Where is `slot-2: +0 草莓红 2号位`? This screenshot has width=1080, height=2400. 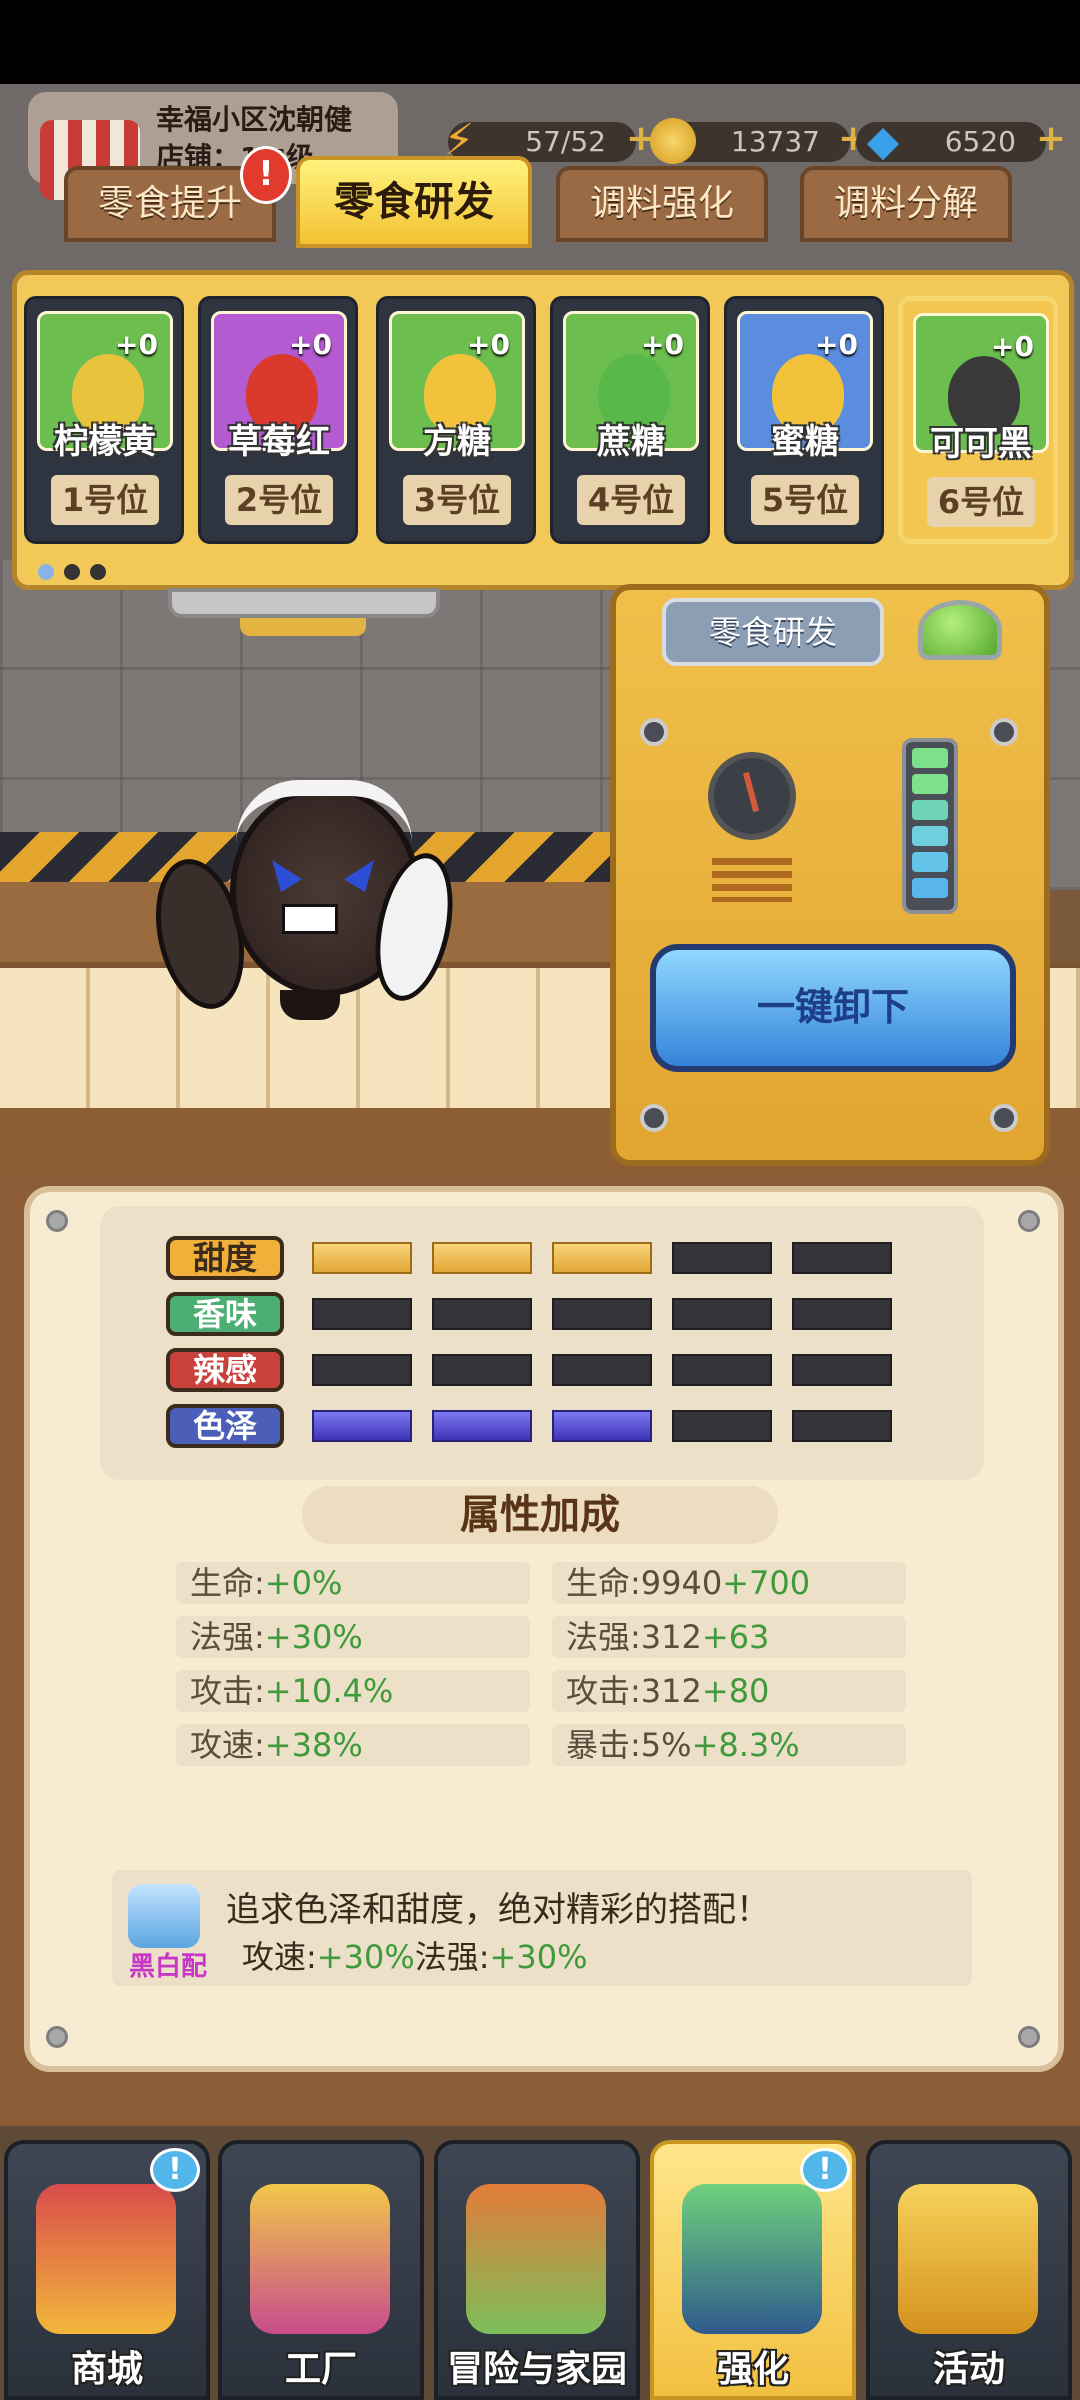
slot-2: +0 草莓红 2号位 is located at coordinates (278, 420).